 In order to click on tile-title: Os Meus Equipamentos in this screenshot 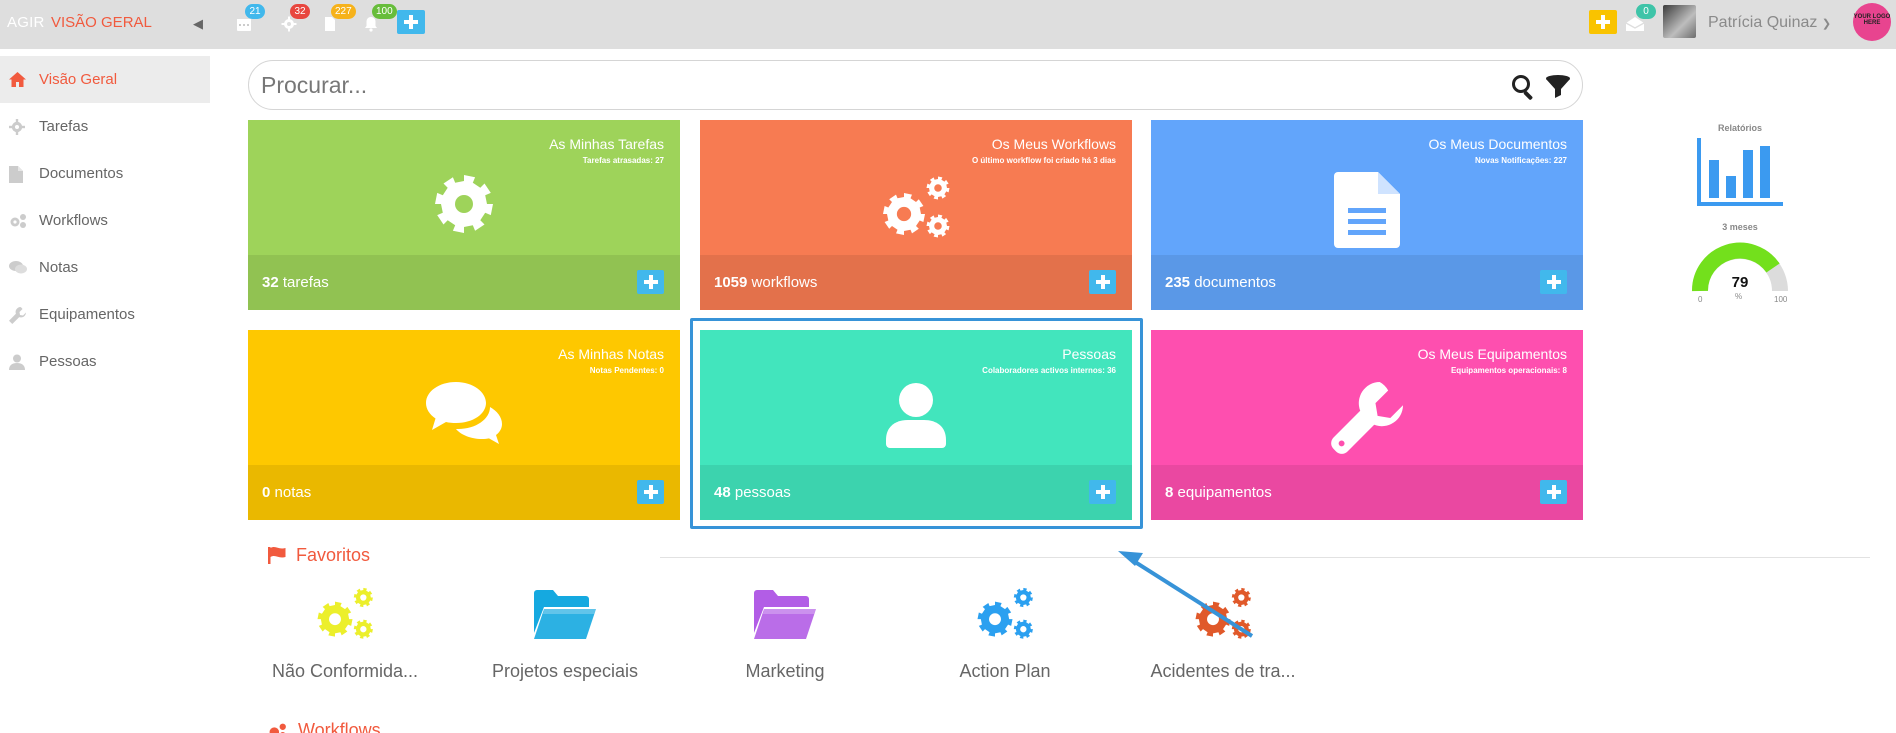, I will do `click(1492, 354)`.